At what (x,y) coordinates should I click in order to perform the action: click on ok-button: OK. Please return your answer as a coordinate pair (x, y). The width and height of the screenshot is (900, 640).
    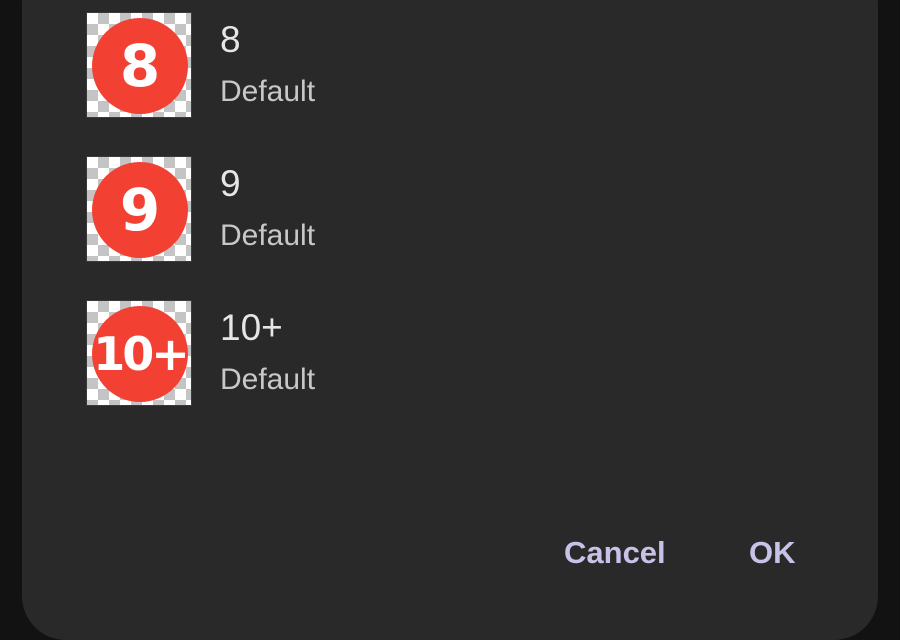
    Looking at the image, I should click on (772, 553).